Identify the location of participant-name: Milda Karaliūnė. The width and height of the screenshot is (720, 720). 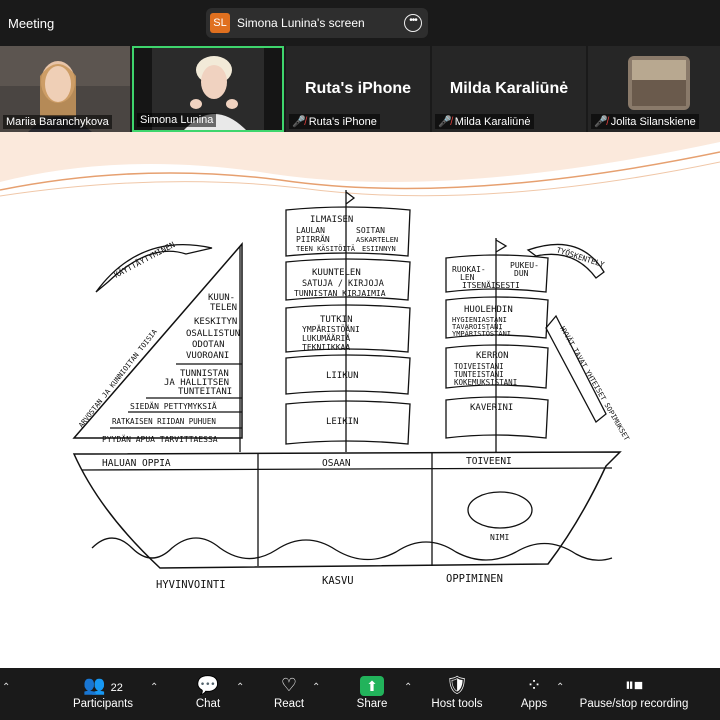
(492, 122).